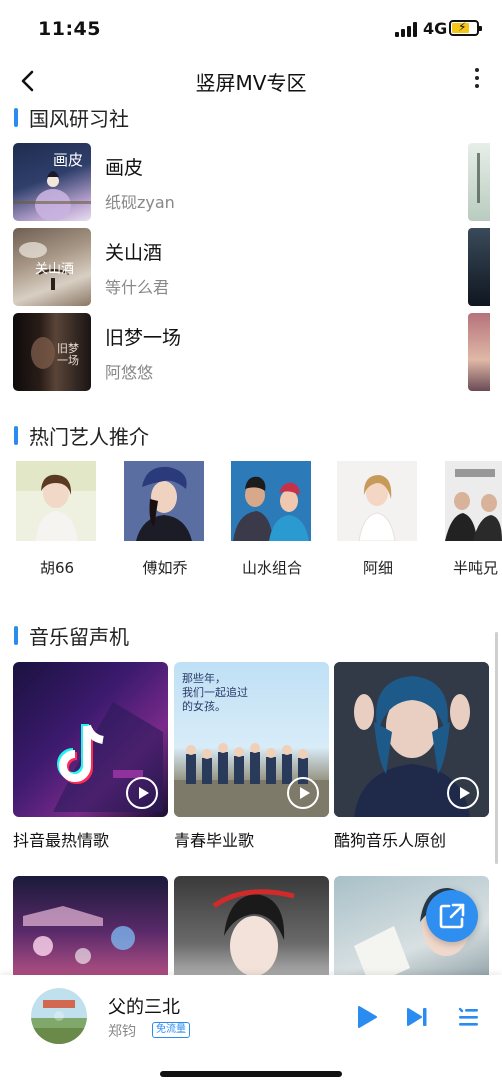  What do you see at coordinates (233, 182) in the screenshot?
I see `mv-item: 画皮 画皮 纸砚zyan` at bounding box center [233, 182].